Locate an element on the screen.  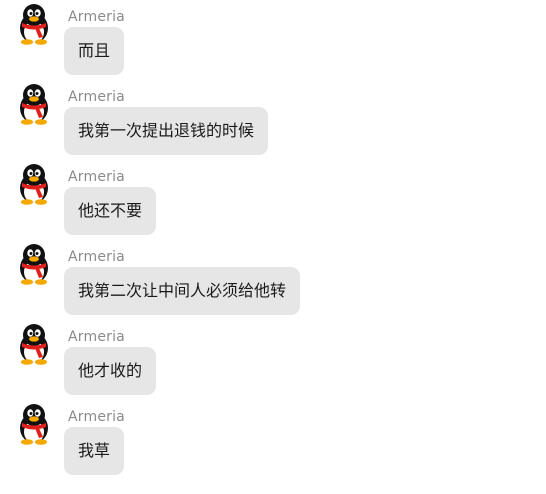
message-bubble: 我草 is located at coordinates (94, 451).